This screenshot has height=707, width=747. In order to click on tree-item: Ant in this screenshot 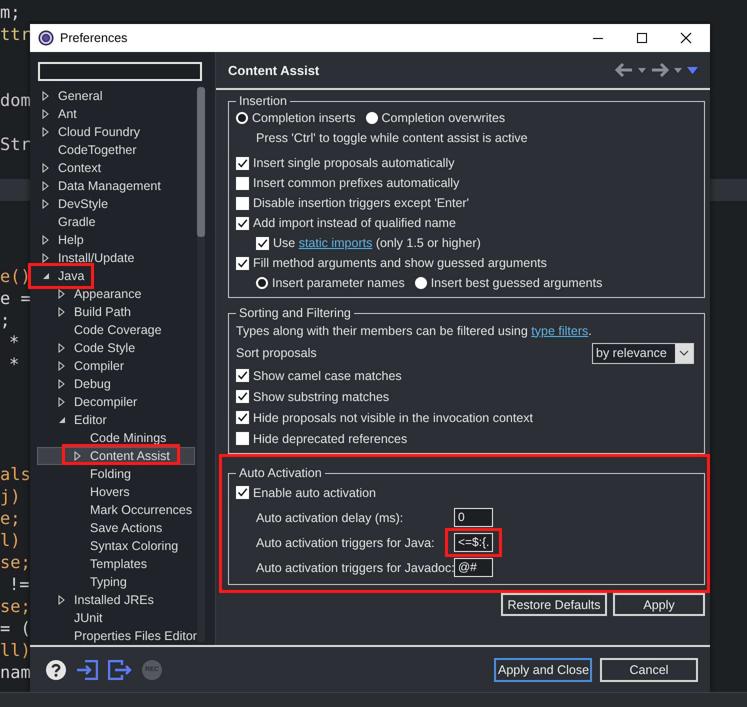, I will do `click(116, 114)`.